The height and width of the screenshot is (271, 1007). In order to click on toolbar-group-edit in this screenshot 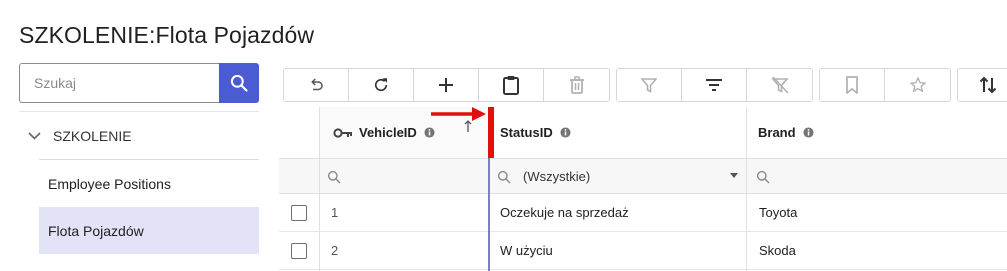, I will do `click(446, 85)`.